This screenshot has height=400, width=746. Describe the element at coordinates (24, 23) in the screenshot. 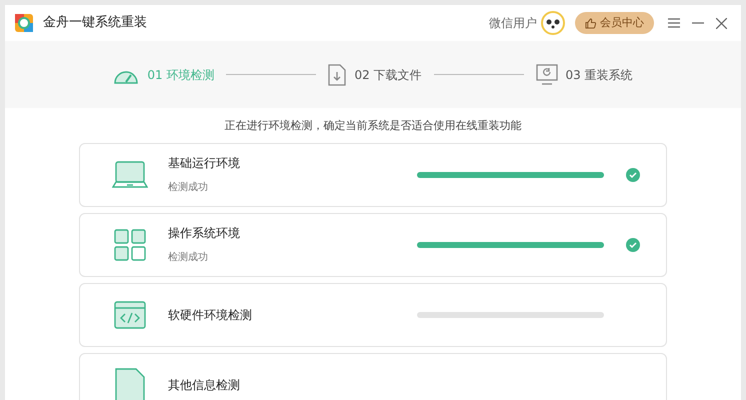

I see `app-logo-icon` at that location.